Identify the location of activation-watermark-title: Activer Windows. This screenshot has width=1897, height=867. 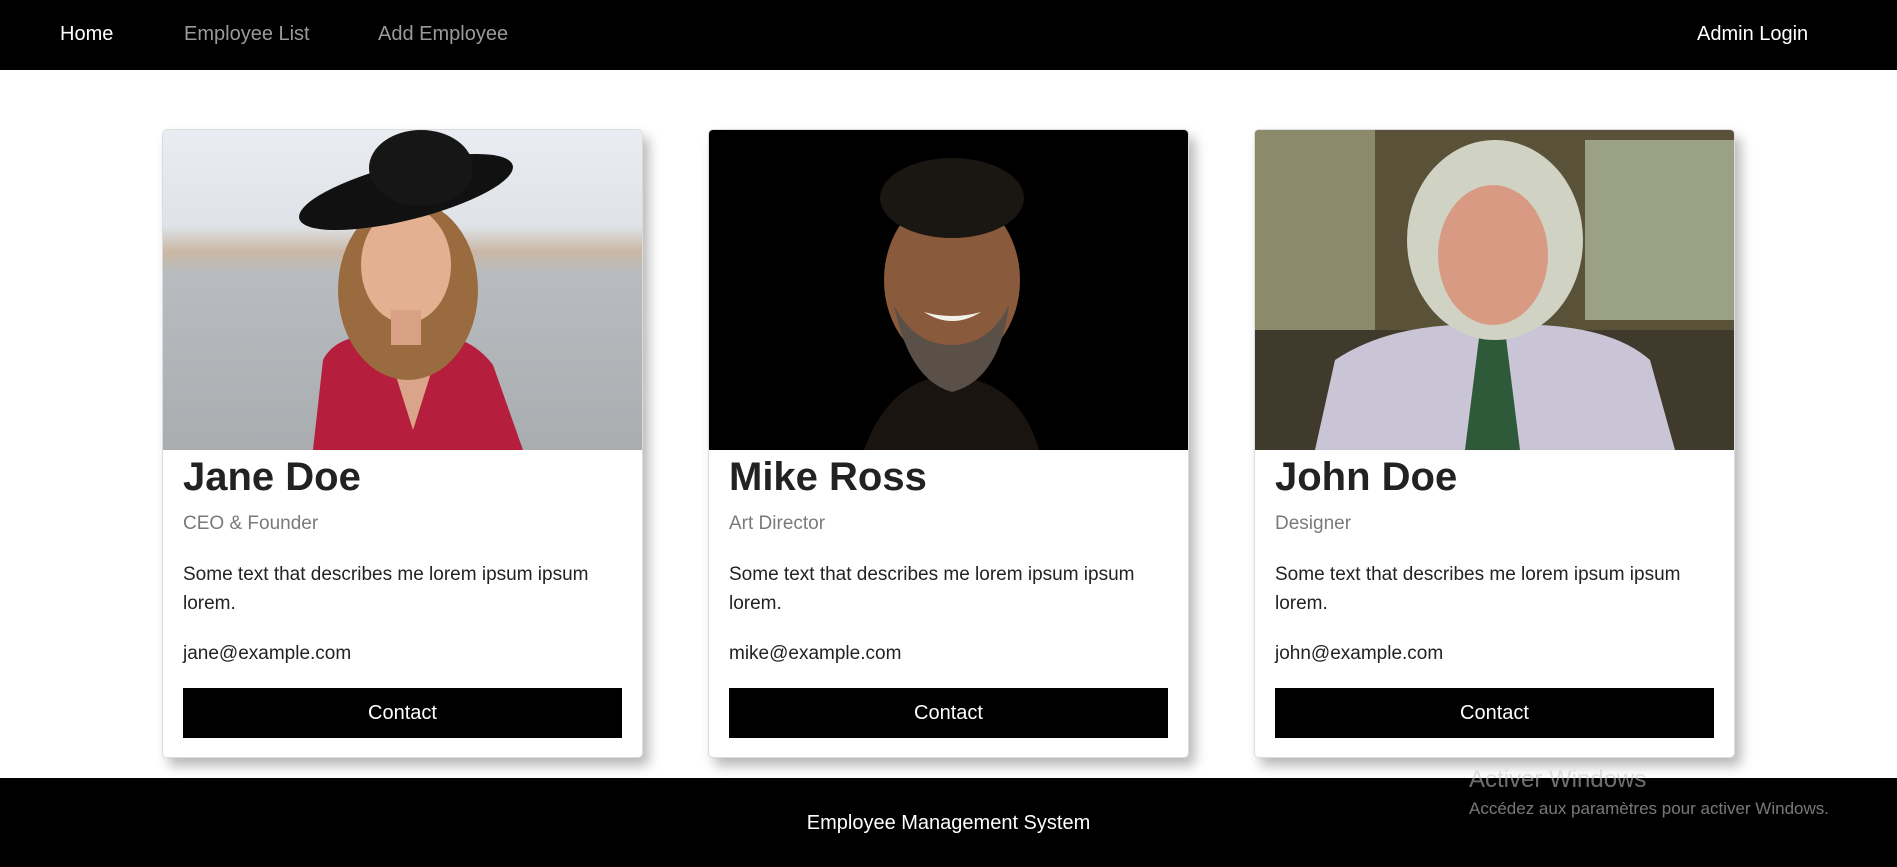
(1558, 779).